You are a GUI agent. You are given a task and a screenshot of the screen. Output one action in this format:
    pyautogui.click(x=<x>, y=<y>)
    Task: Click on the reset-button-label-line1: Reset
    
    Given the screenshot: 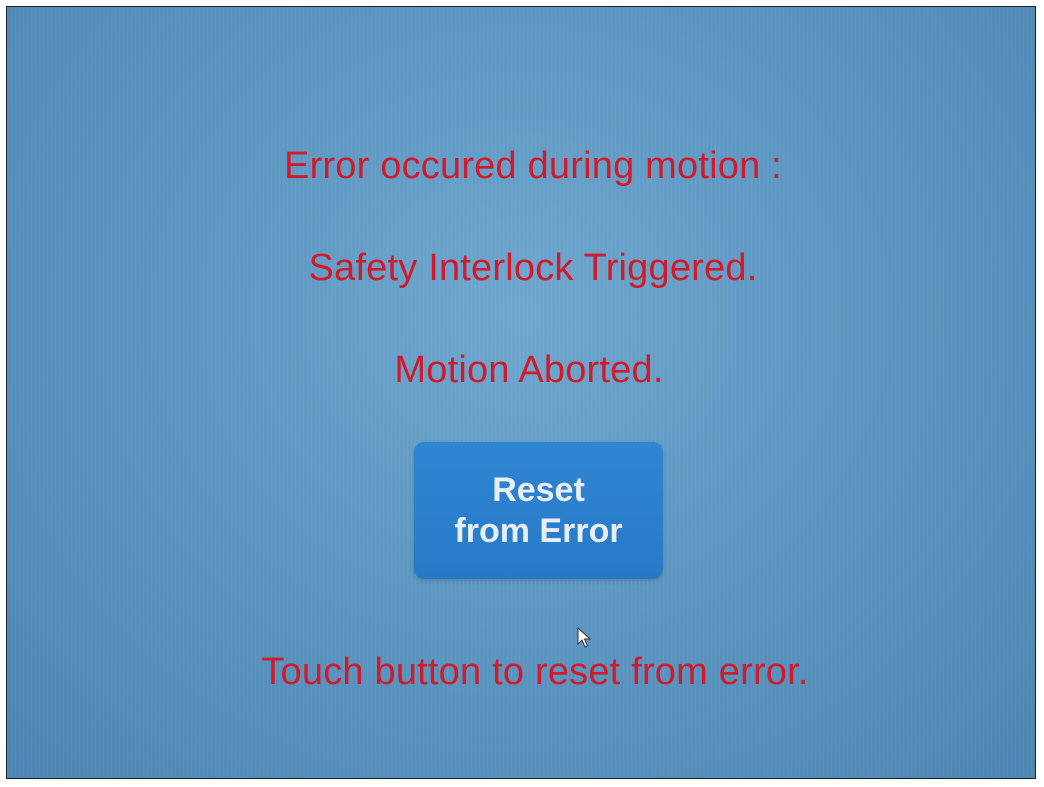 What is the action you would take?
    pyautogui.click(x=538, y=489)
    